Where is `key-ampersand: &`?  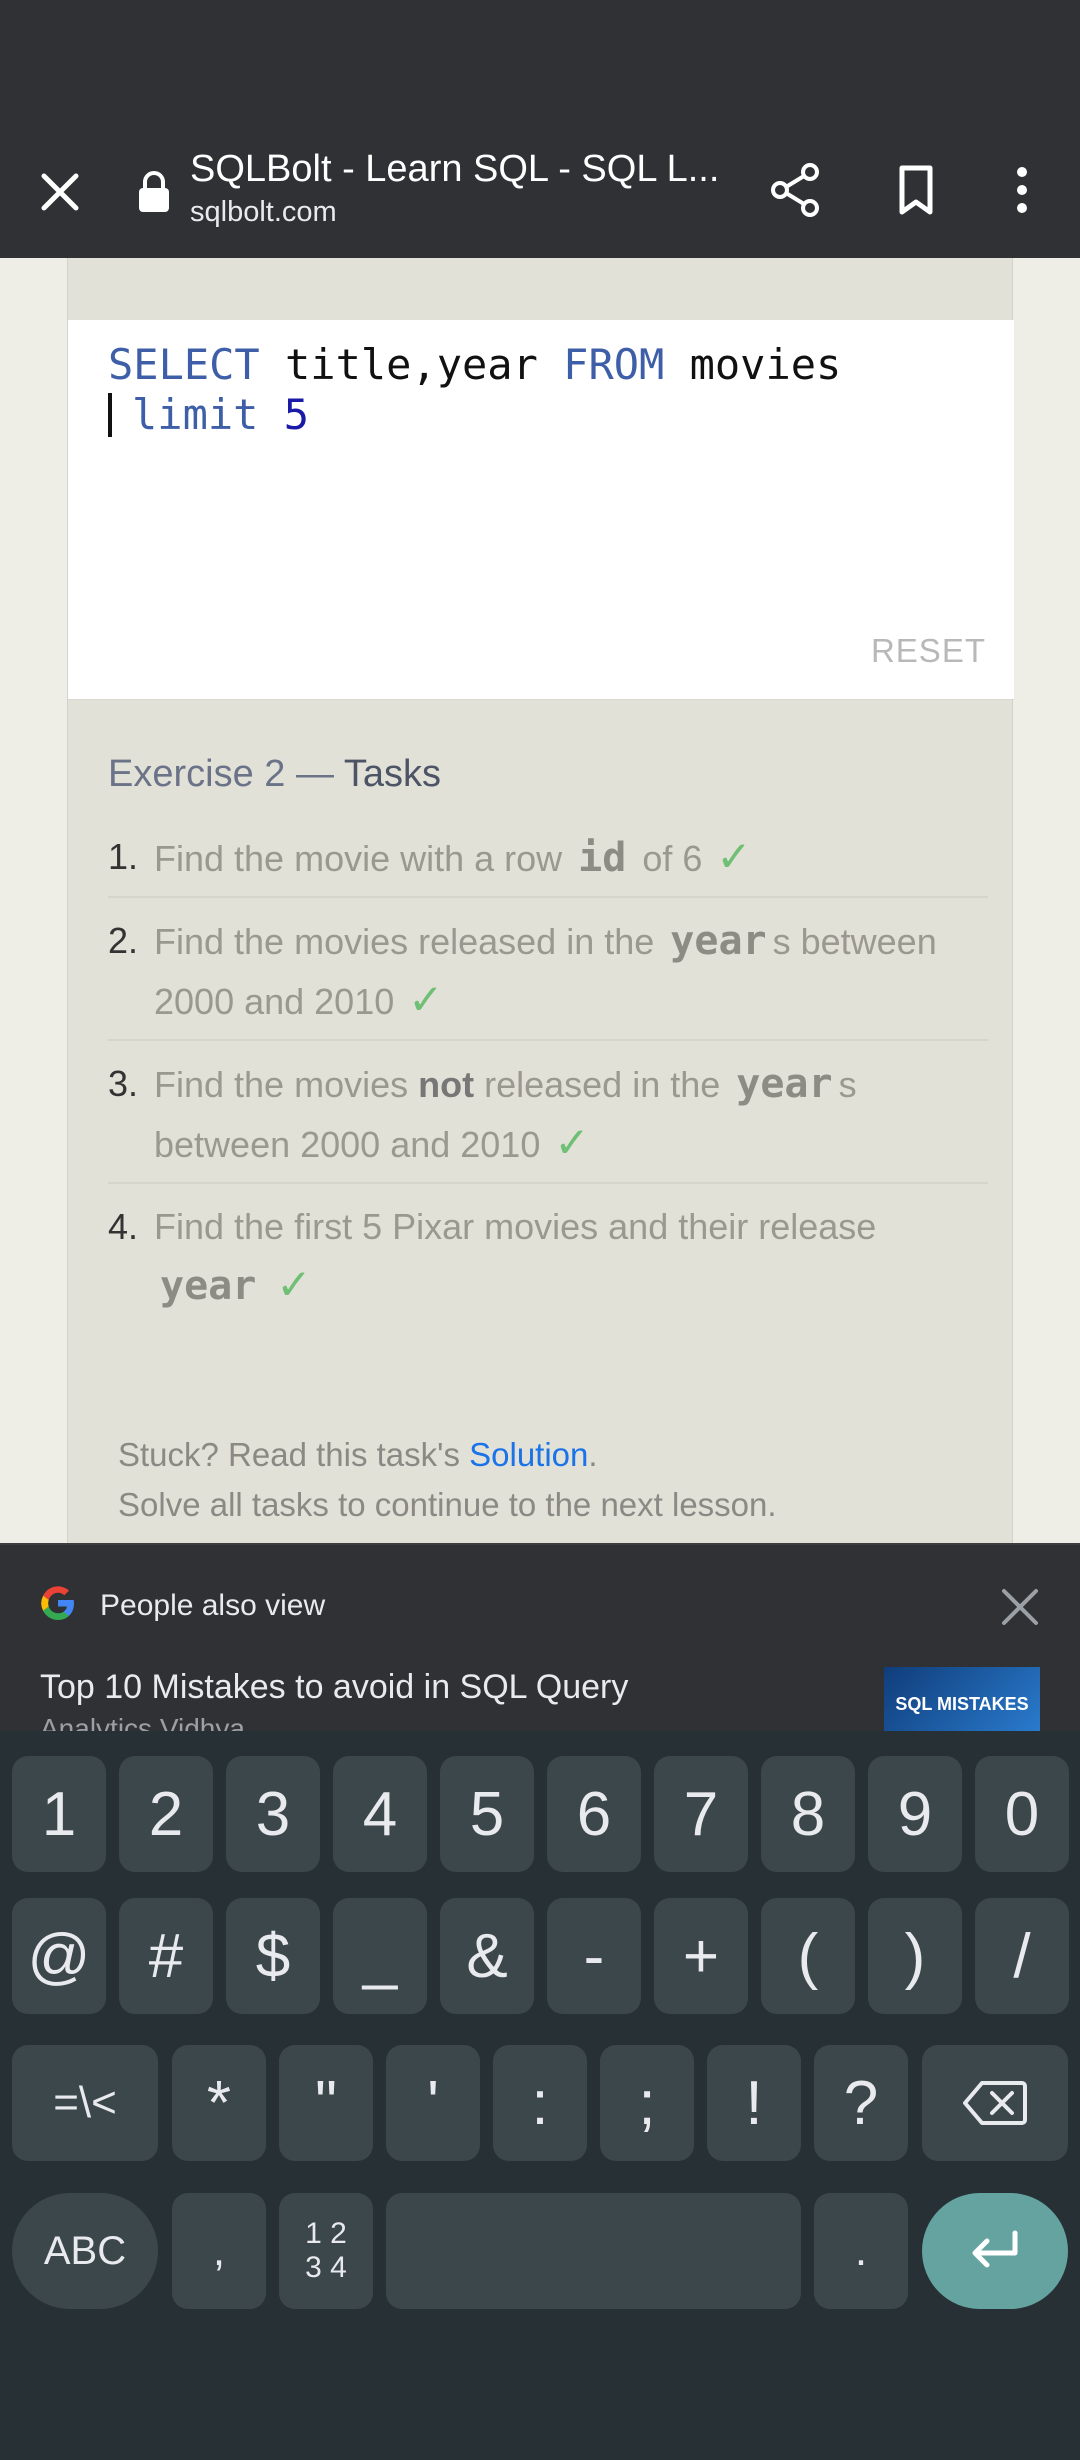
key-ampersand: & is located at coordinates (487, 1956).